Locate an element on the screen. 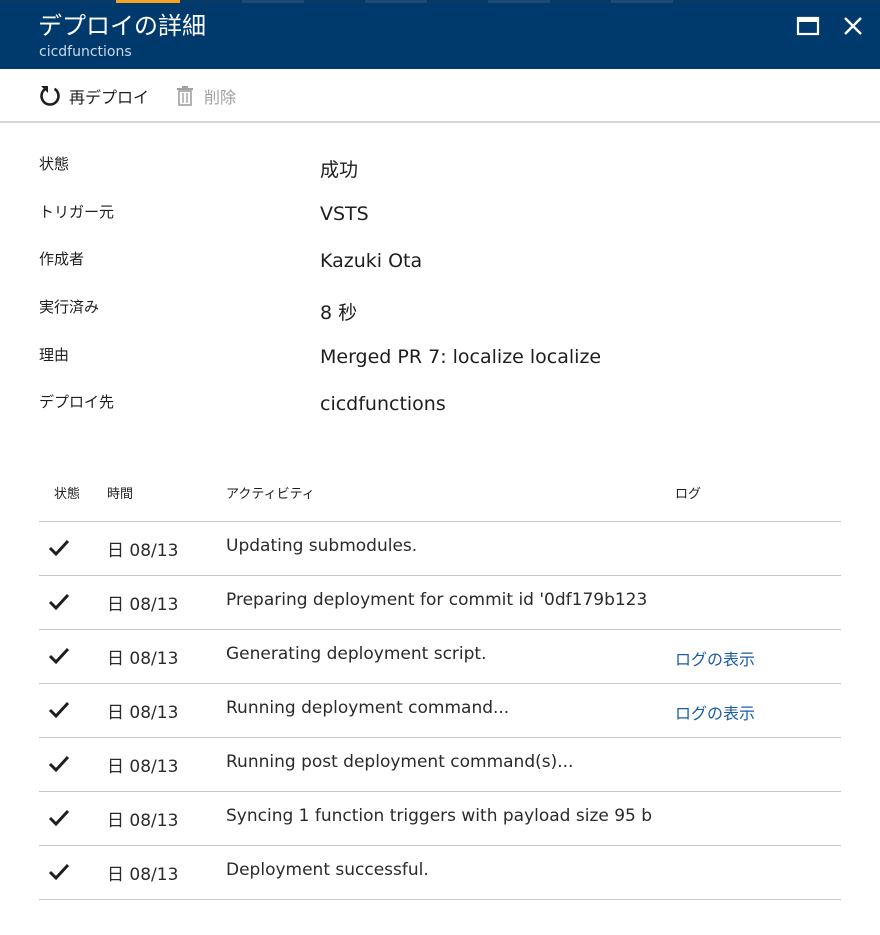  table-row: 日 08/13 Updating submodules. is located at coordinates (440, 549).